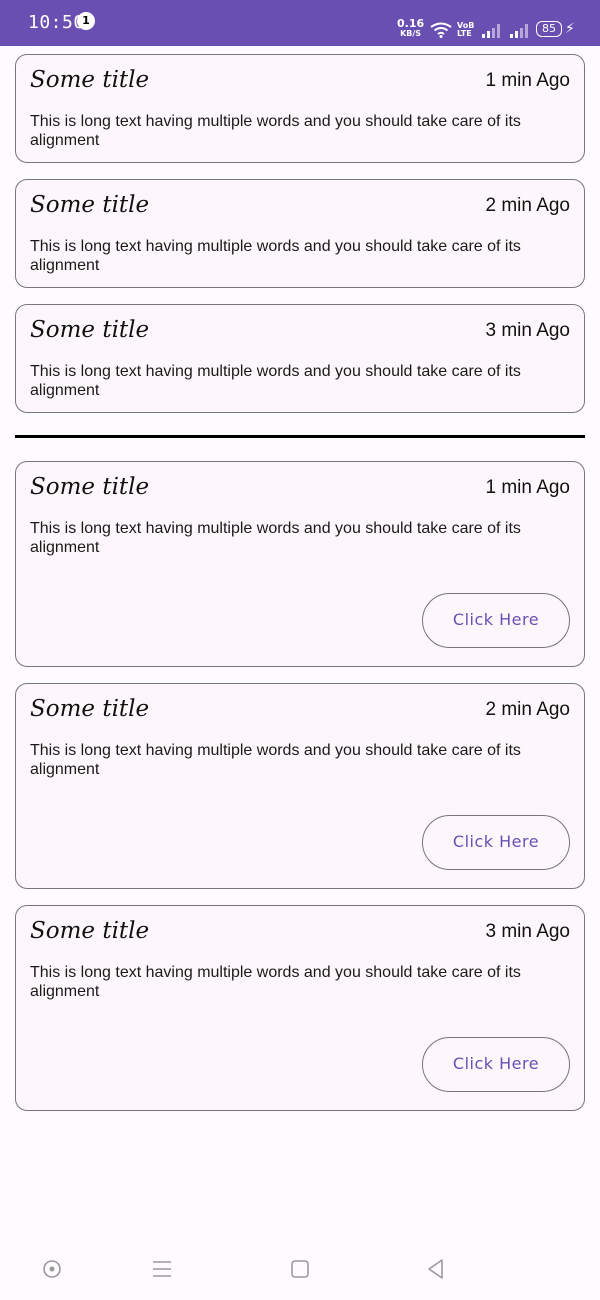 This screenshot has width=600, height=1300. I want to click on navigation-bar, so click(300, 1270).